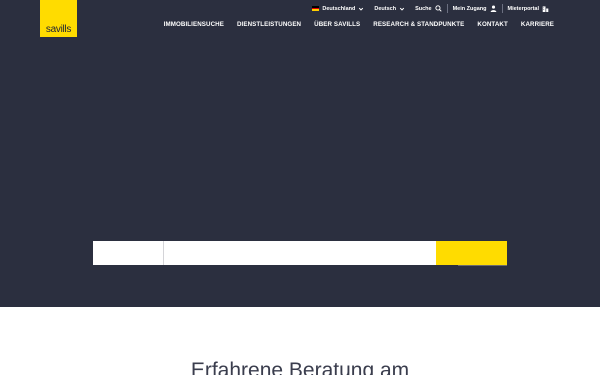 The width and height of the screenshot is (600, 375). I want to click on tenant-portal-link: Mieterportal, so click(528, 8).